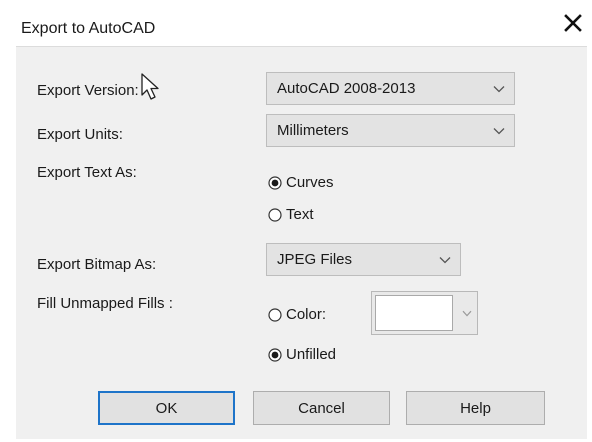 The image size is (592, 442). What do you see at coordinates (346, 88) in the screenshot?
I see `export-version-value: AutoCAD 2008-2013` at bounding box center [346, 88].